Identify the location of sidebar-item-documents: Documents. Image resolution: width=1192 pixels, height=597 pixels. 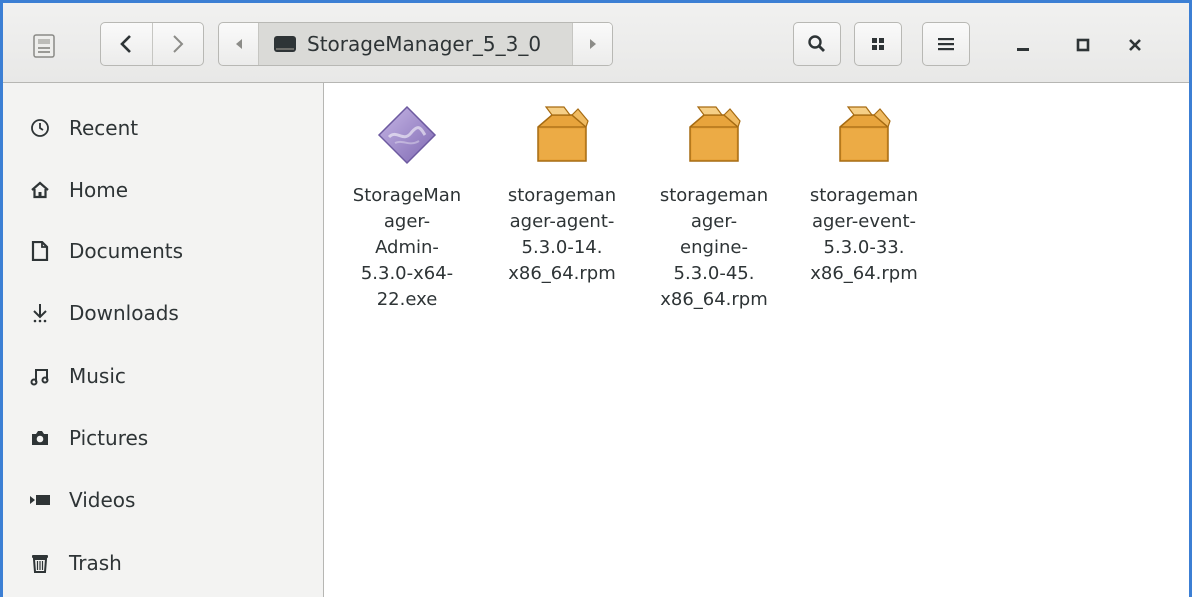
(163, 251).